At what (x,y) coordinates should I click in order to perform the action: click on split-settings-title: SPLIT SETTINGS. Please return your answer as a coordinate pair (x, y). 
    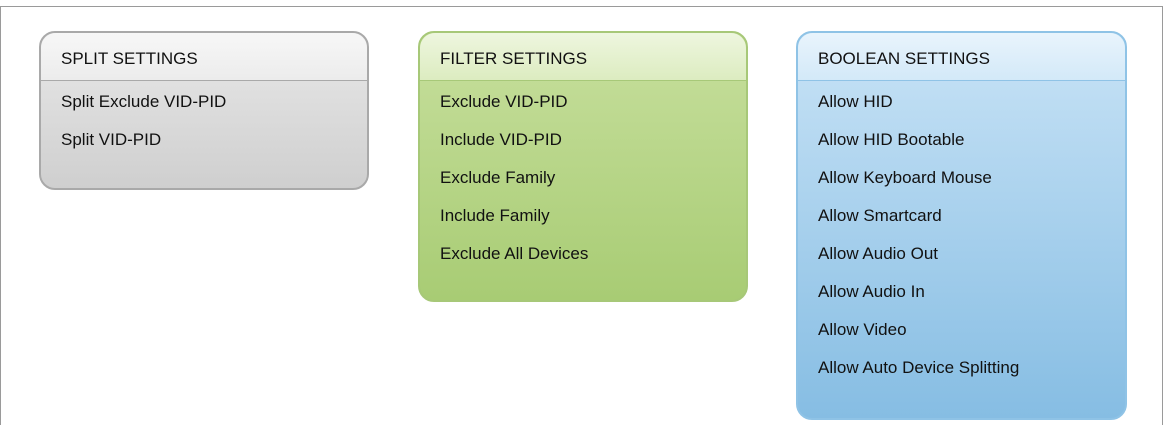
    Looking at the image, I should click on (204, 57).